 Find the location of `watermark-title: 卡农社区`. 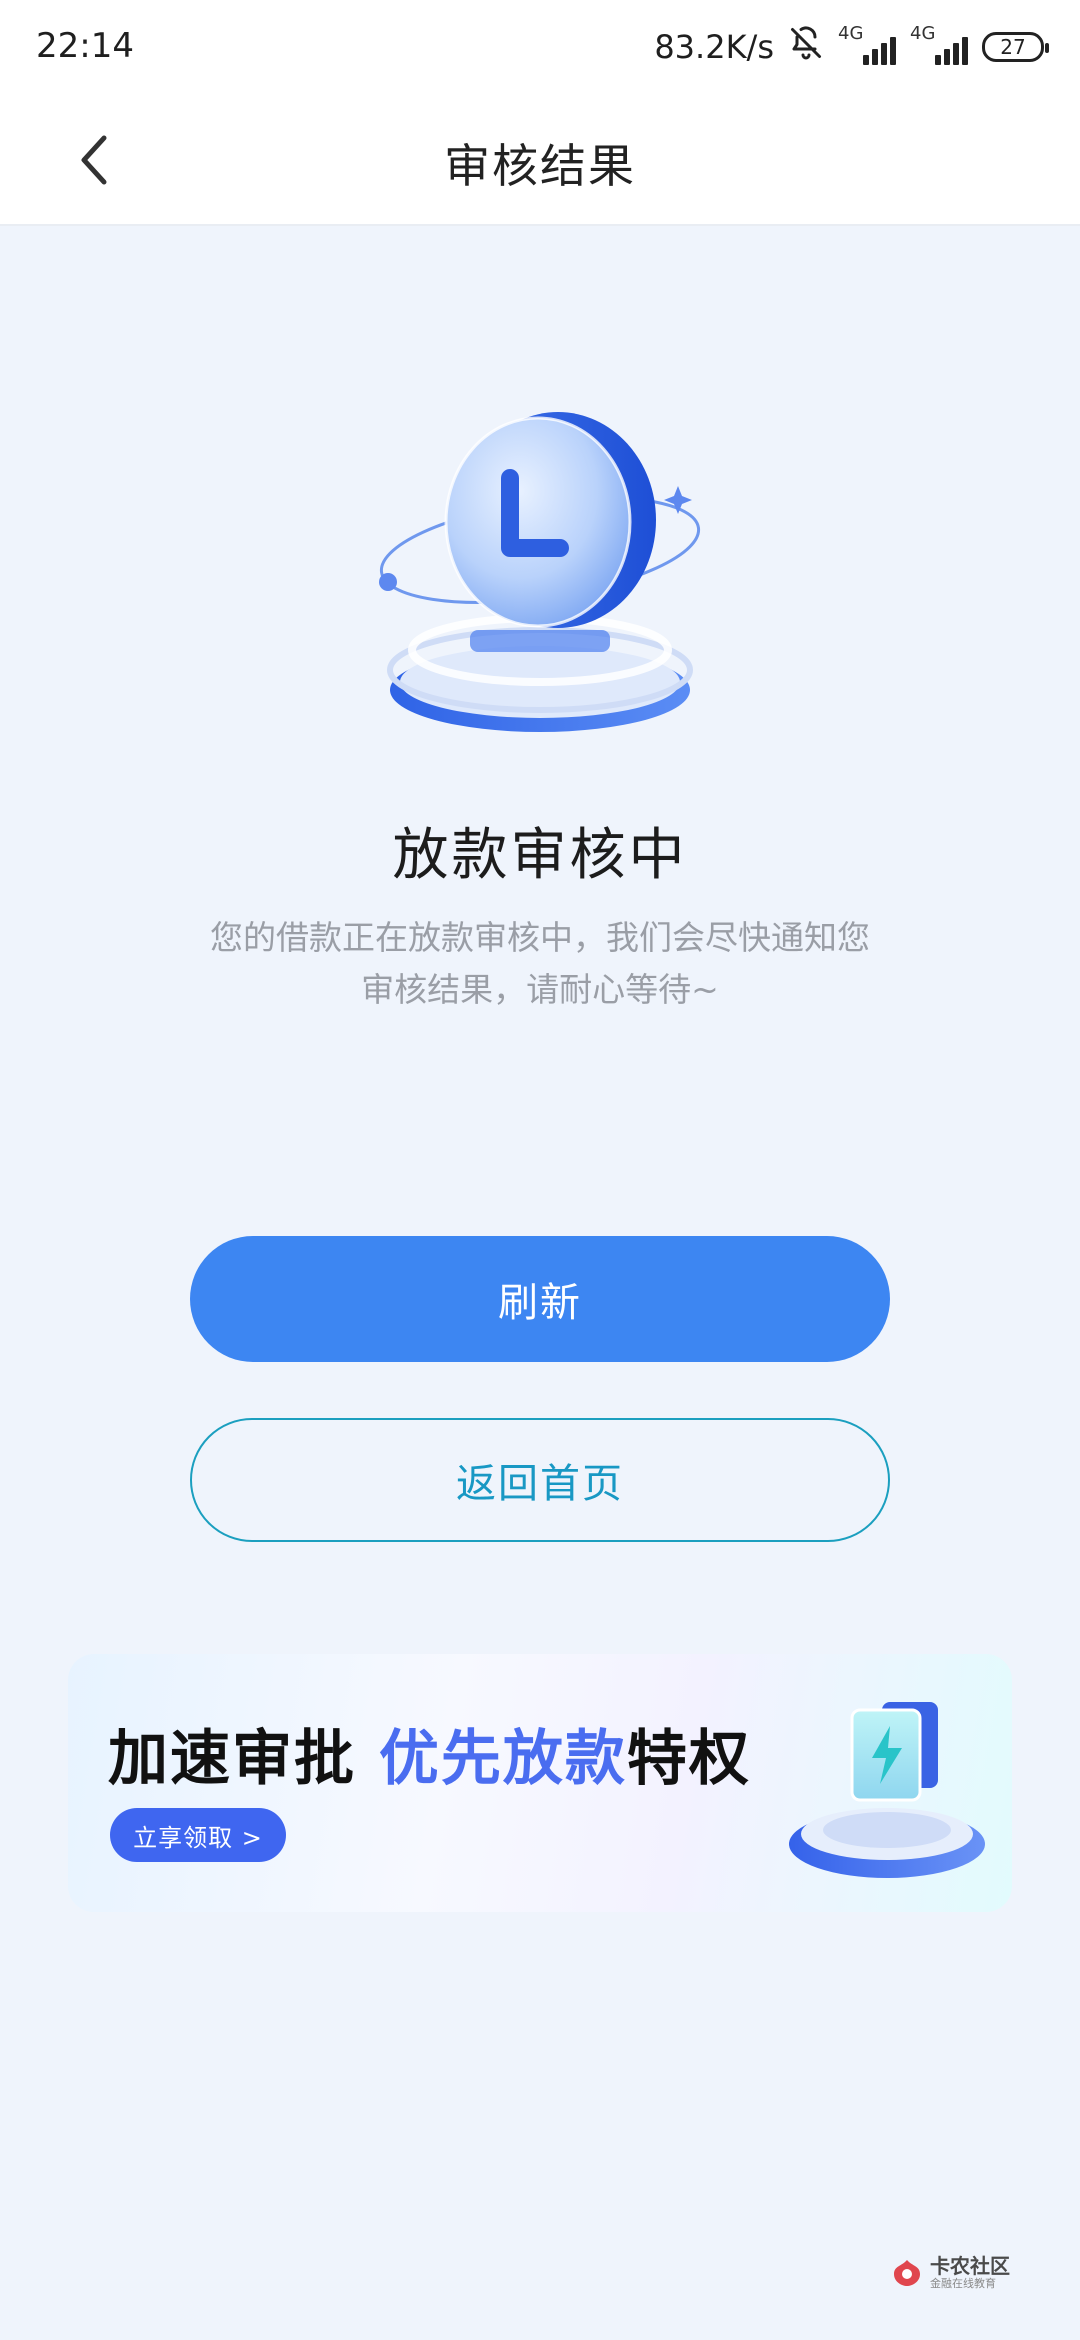

watermark-title: 卡农社区 is located at coordinates (970, 2266).